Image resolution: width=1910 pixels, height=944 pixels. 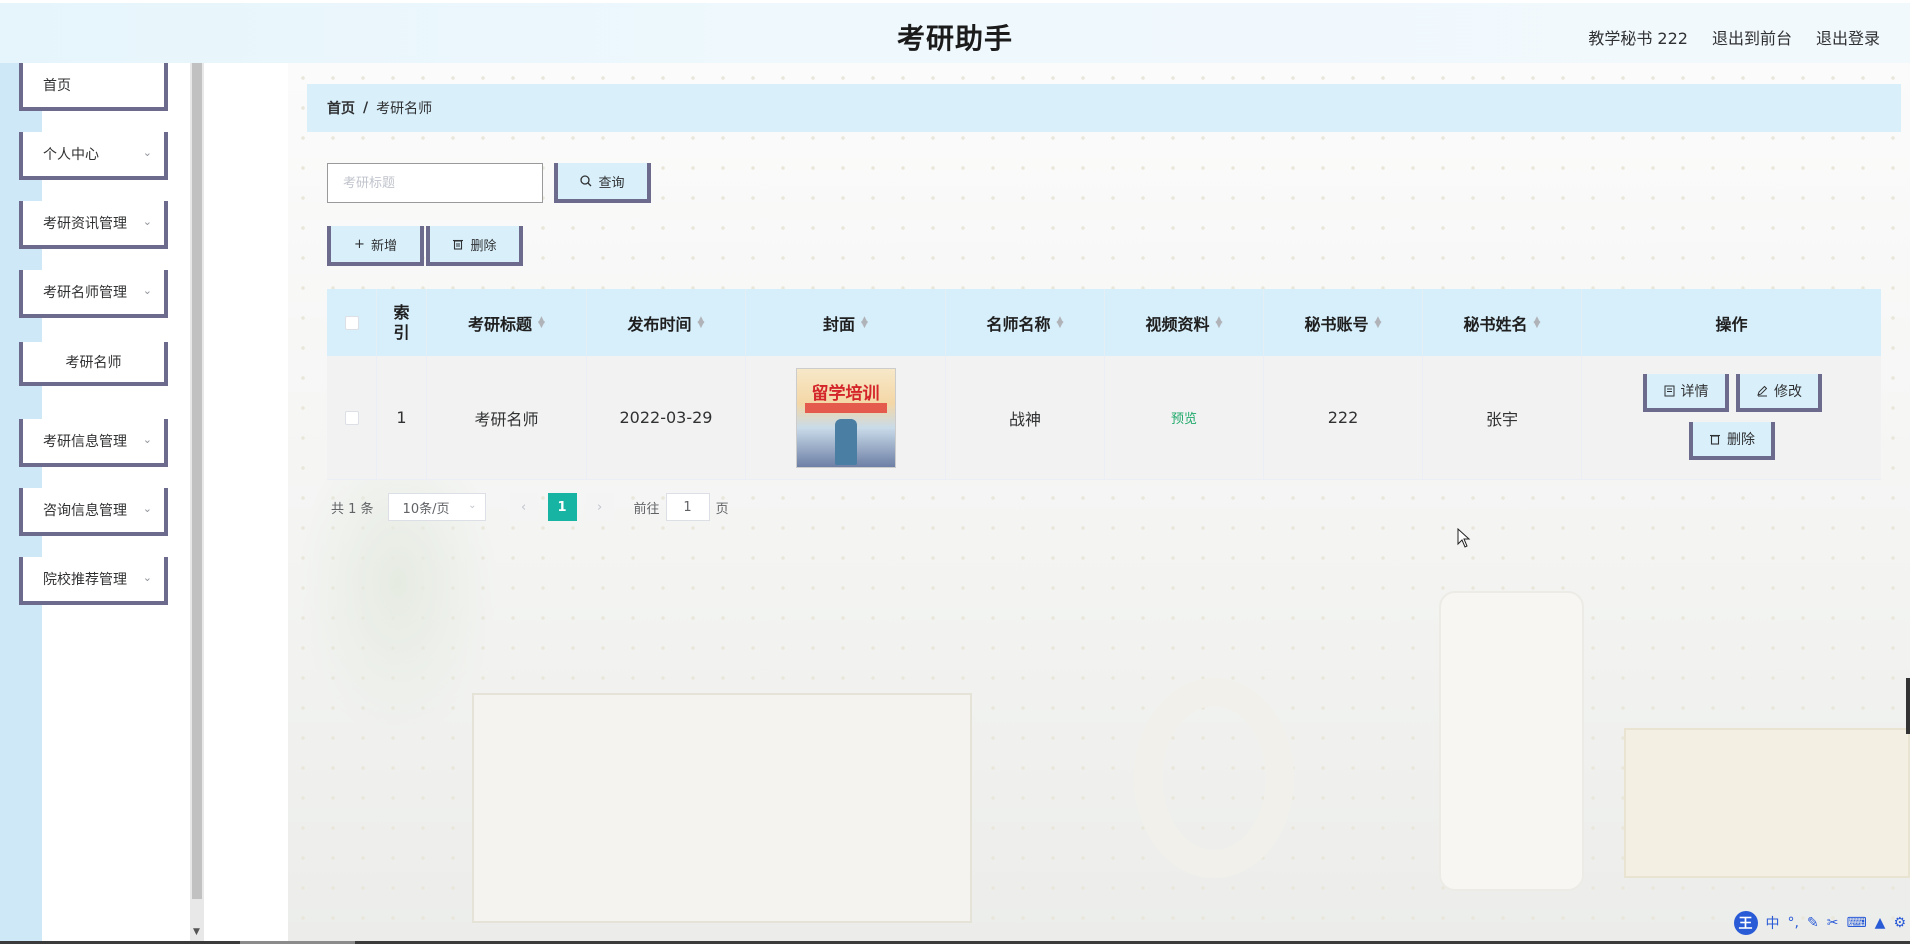 What do you see at coordinates (687, 507) in the screenshot?
I see `goto-page-input` at bounding box center [687, 507].